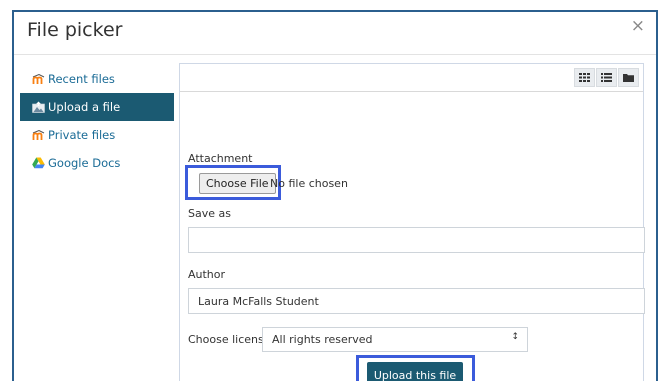 The width and height of the screenshot is (662, 381). What do you see at coordinates (415, 371) in the screenshot?
I see `upload-file-button: Upload this file` at bounding box center [415, 371].